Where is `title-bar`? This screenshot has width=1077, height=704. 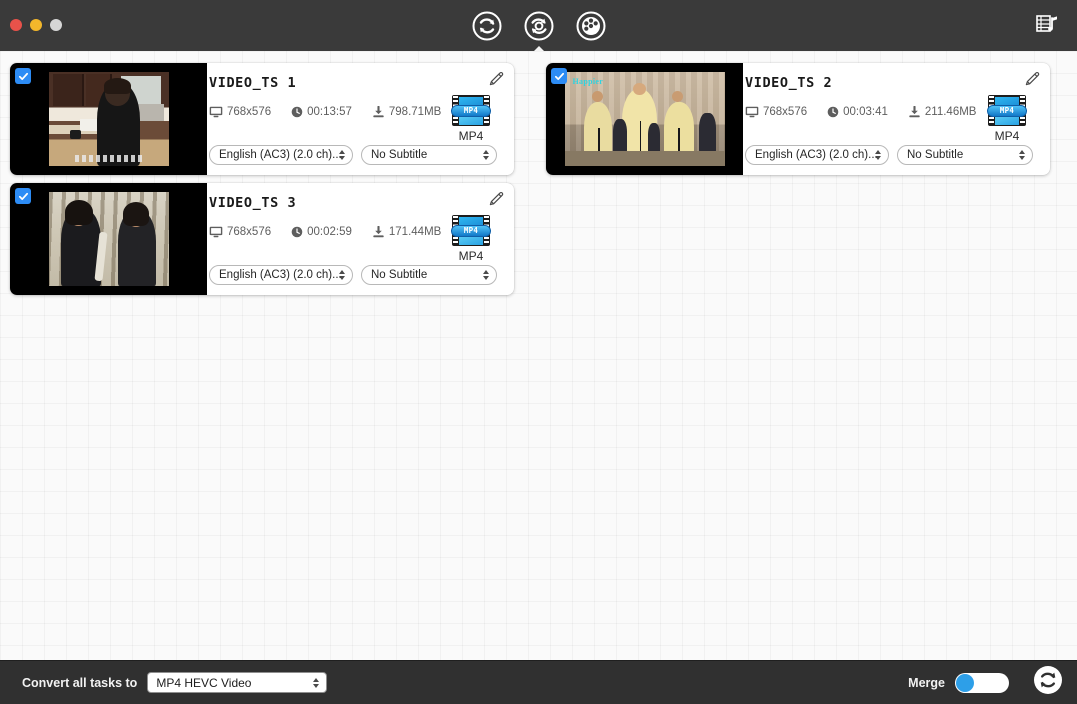
title-bar is located at coordinates (538, 25).